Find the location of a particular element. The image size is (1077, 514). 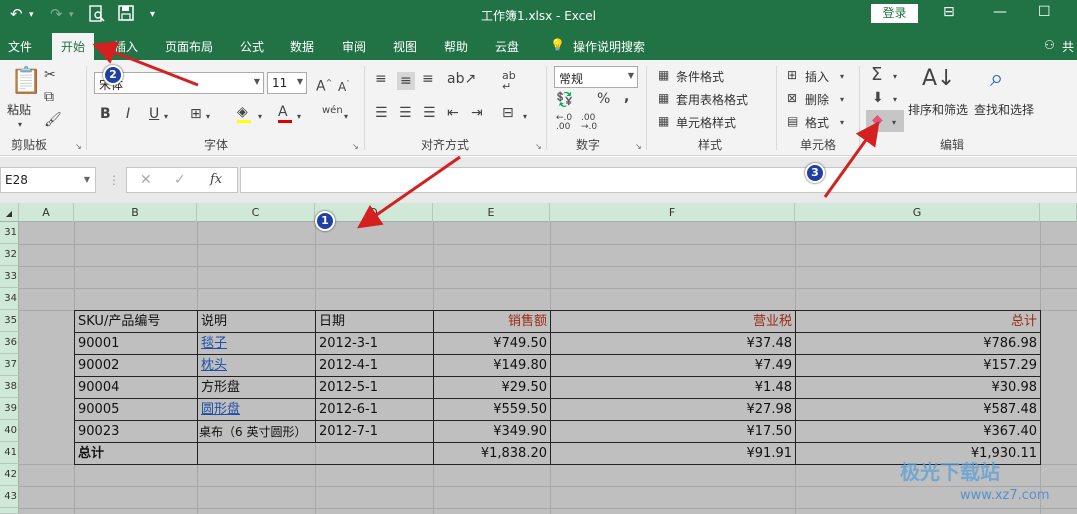

step-badge: 1 is located at coordinates (325, 221).